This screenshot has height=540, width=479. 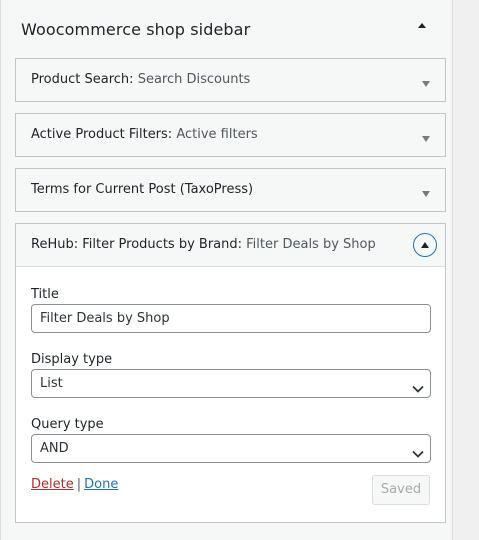 What do you see at coordinates (311, 244) in the screenshot?
I see `widget-subtitle: Filter Deals by Shop` at bounding box center [311, 244].